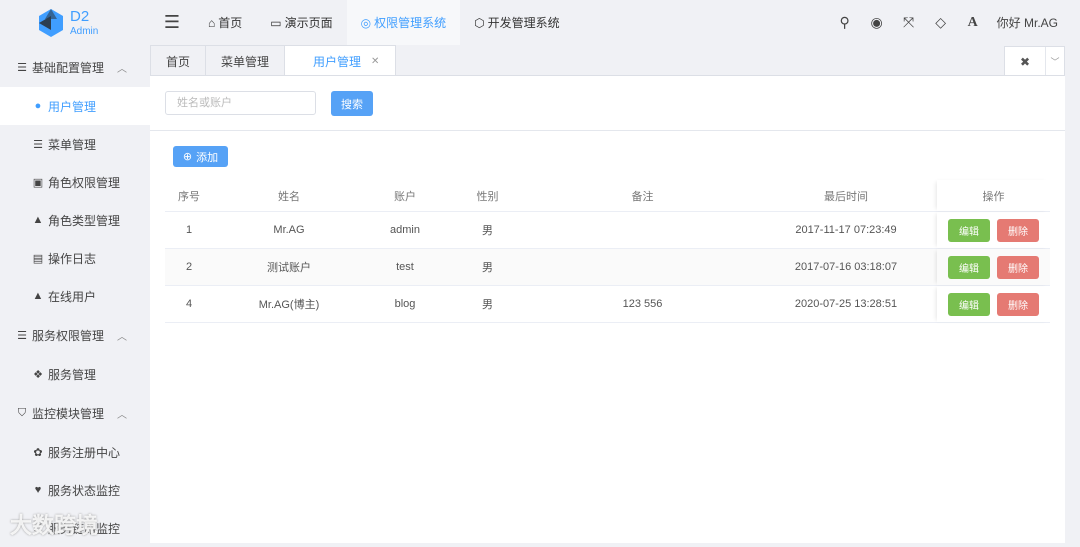 This screenshot has height=547, width=1080. Describe the element at coordinates (68, 67) in the screenshot. I see `sidebar-item-label: 基础配置管理` at that location.